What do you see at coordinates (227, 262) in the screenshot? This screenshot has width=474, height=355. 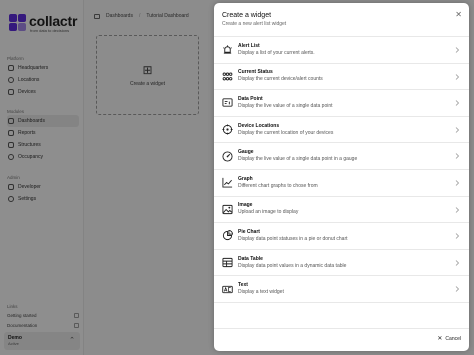 I see `table-icon` at bounding box center [227, 262].